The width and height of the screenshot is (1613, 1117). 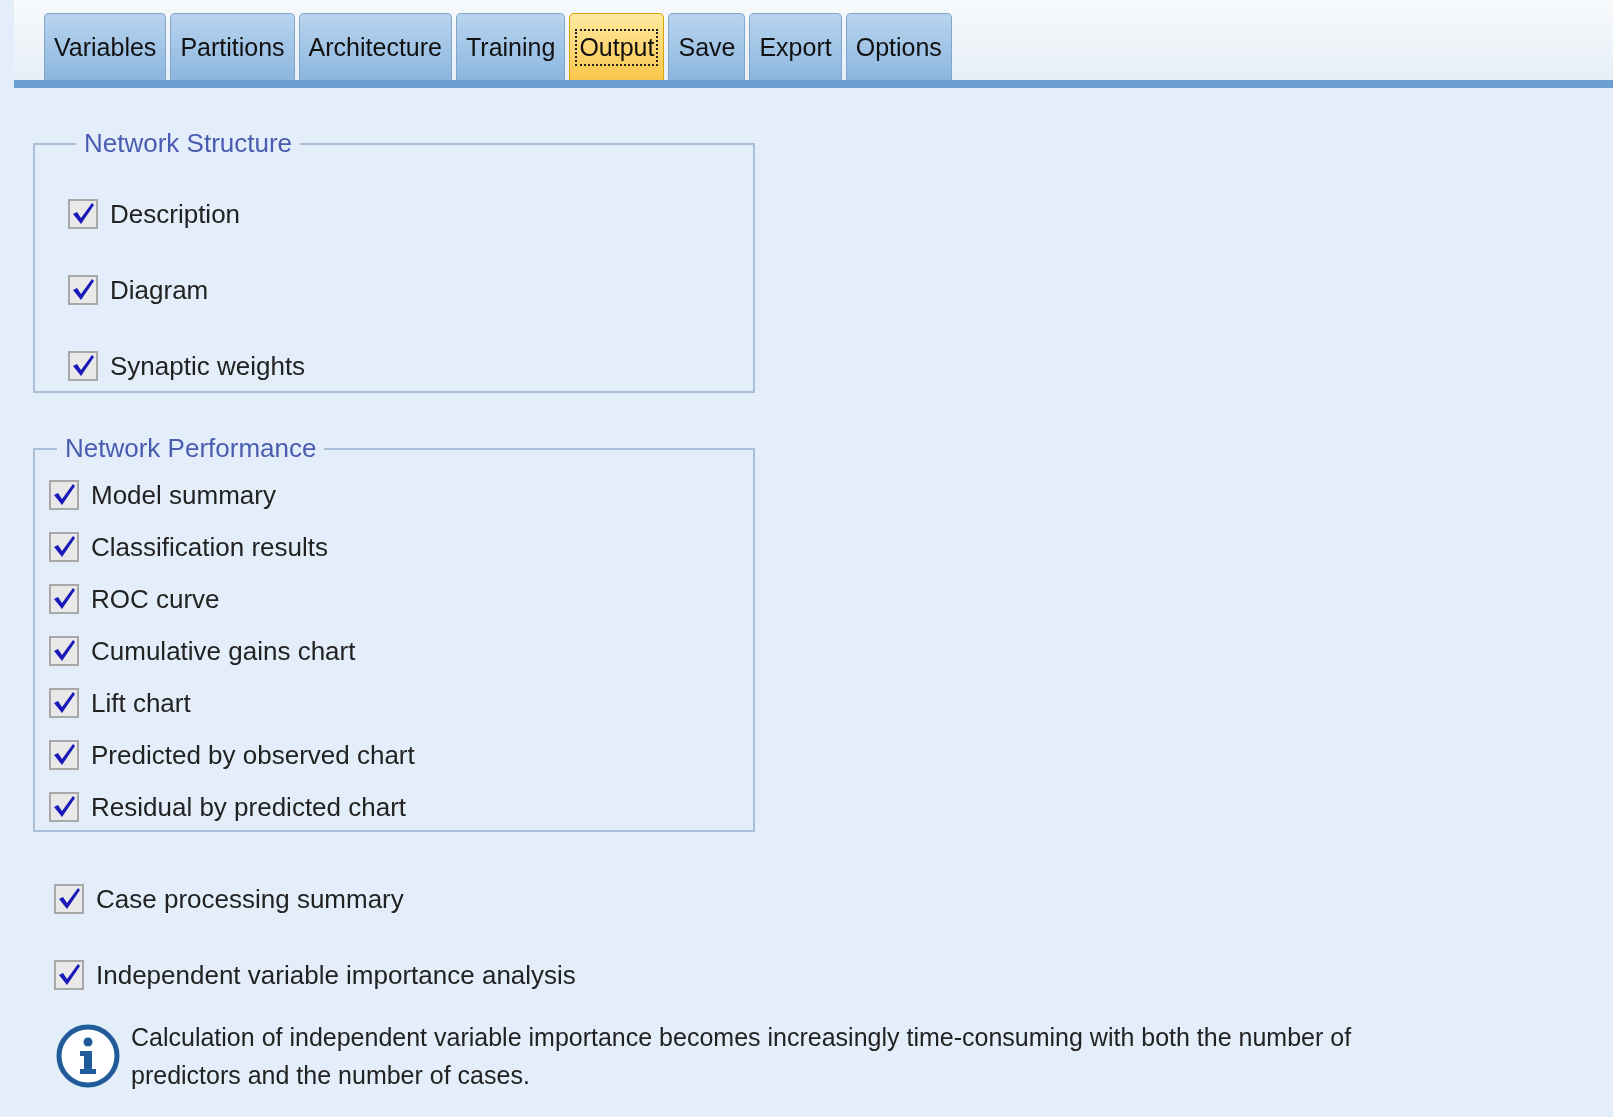 What do you see at coordinates (141, 703) in the screenshot?
I see `checkbox-label: Lift chart` at bounding box center [141, 703].